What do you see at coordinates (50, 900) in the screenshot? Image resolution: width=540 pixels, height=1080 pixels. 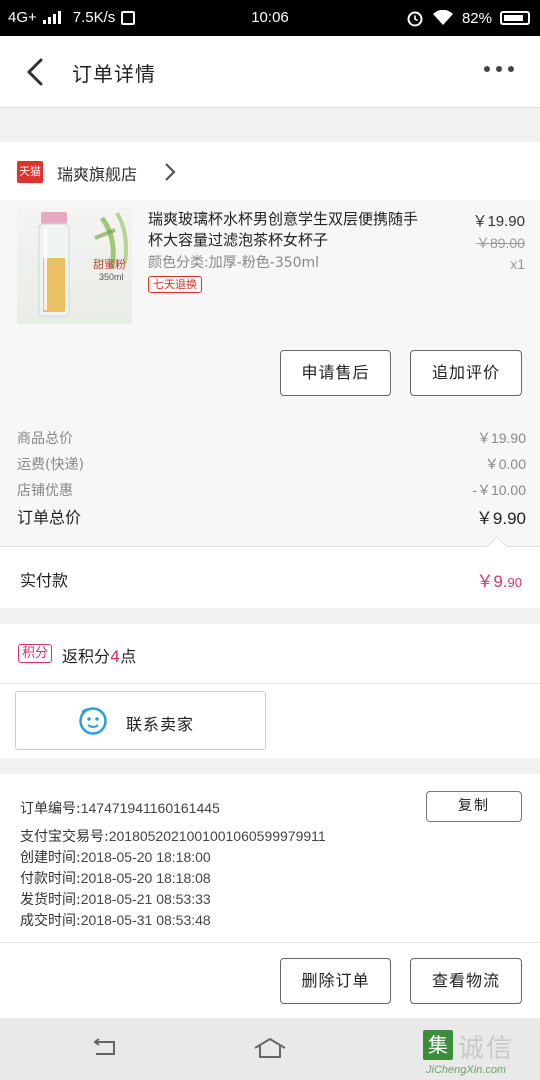 I see `info-label: 发货时间:` at bounding box center [50, 900].